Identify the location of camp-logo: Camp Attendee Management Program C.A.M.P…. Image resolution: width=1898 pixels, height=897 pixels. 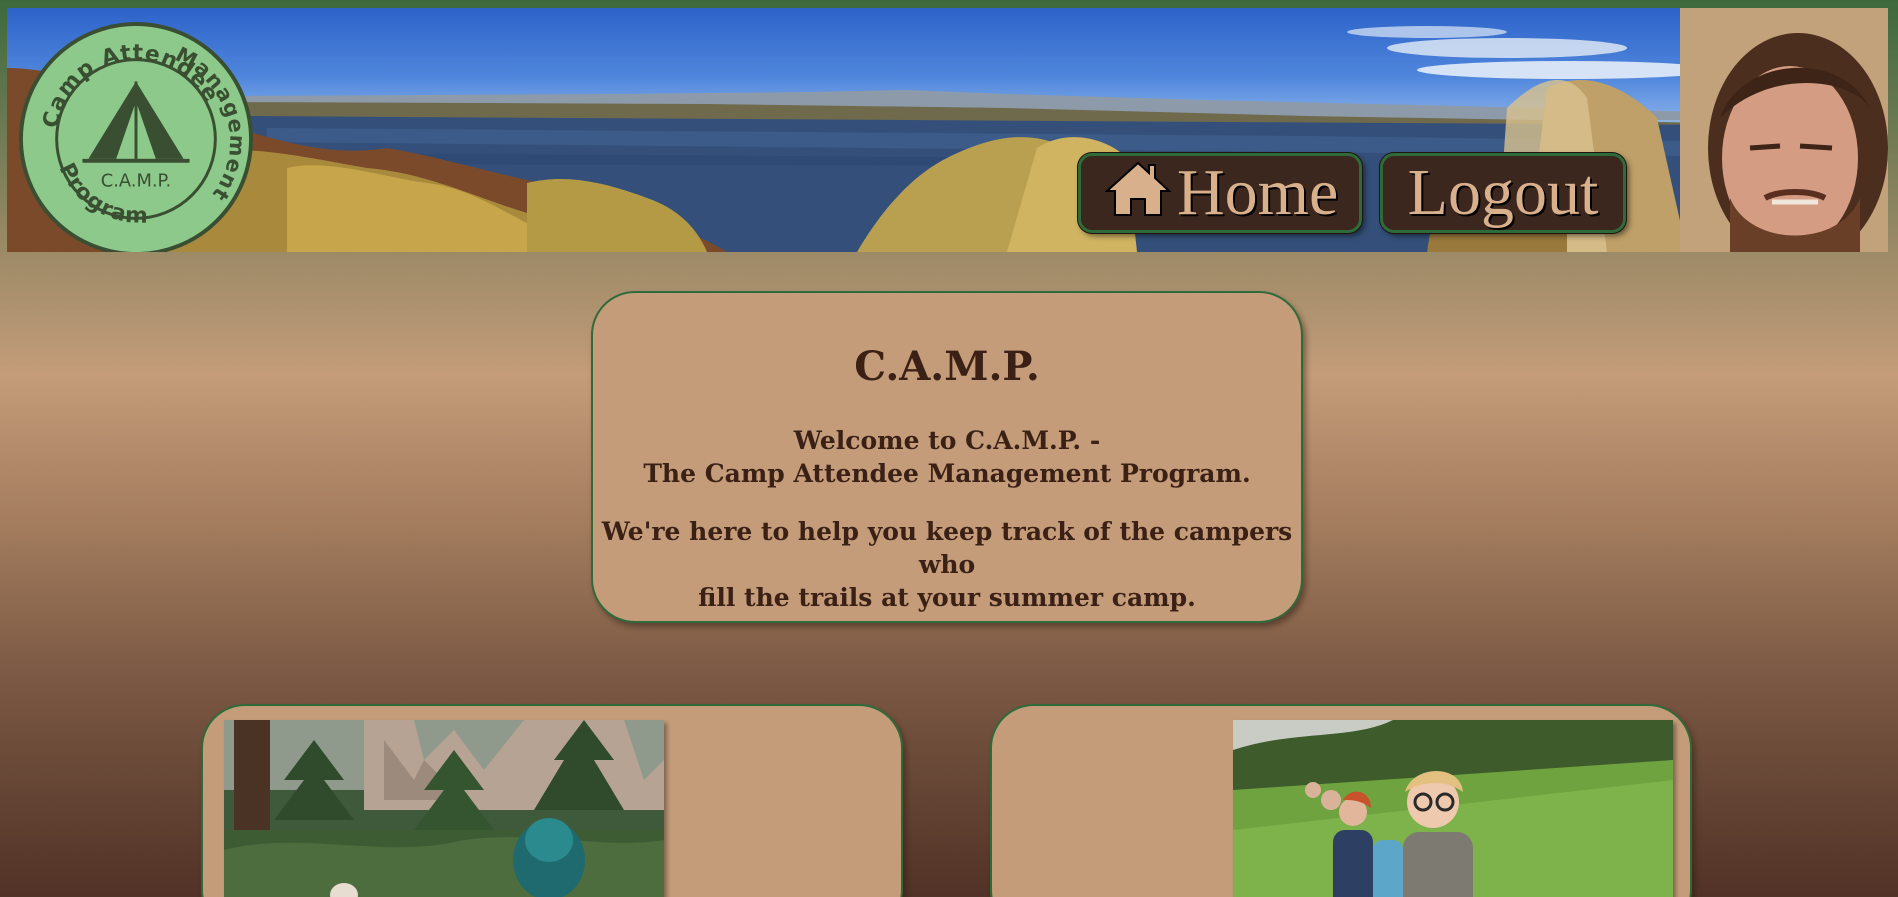
(136, 136).